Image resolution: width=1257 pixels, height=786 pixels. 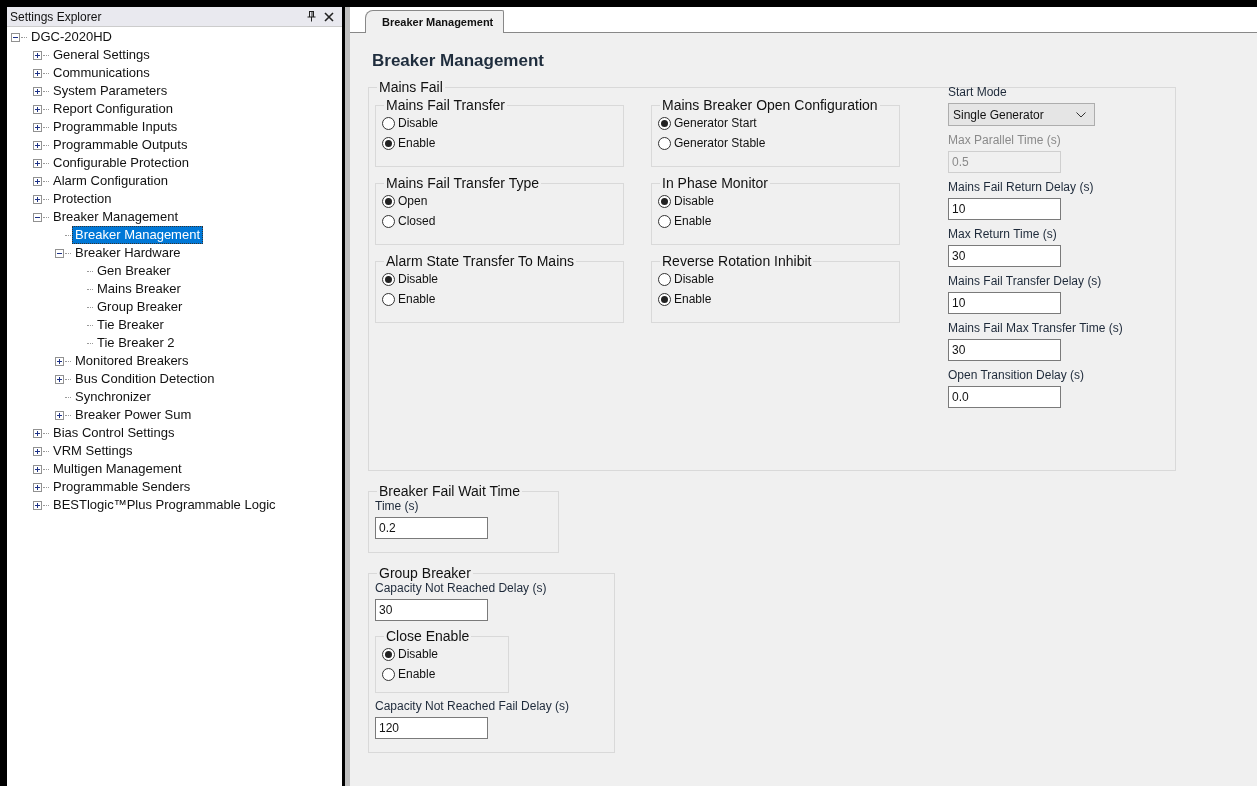 I want to click on tree-item: DGC-2020HD, so click(x=71, y=37).